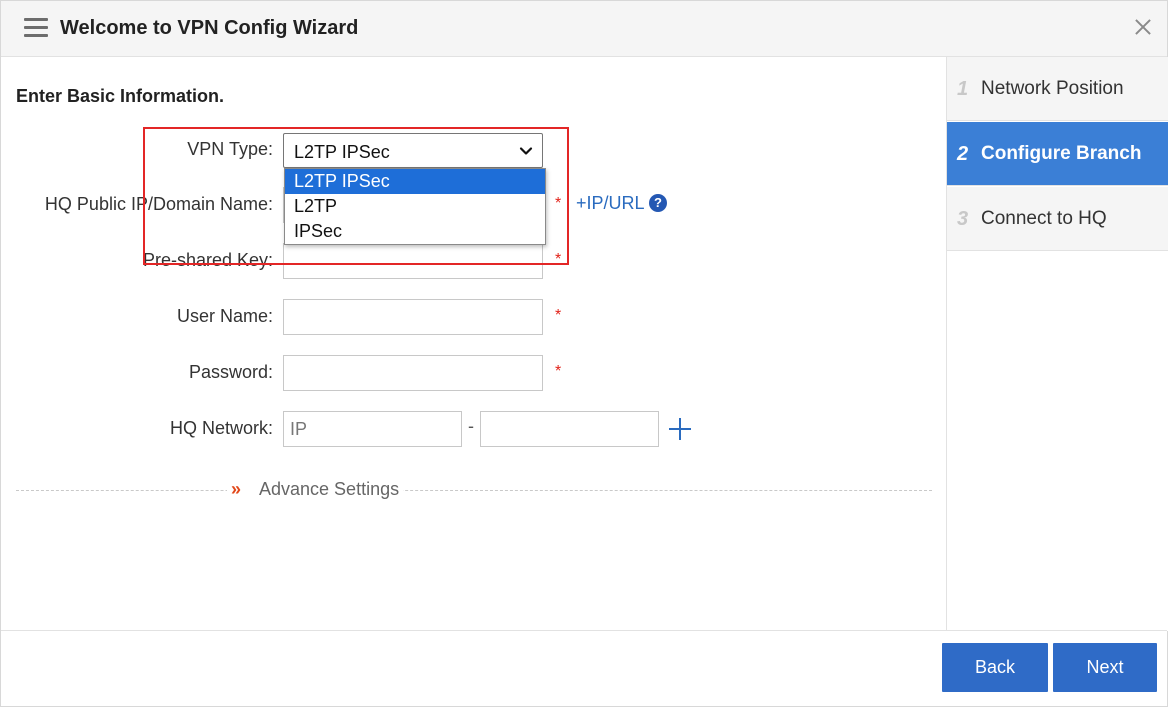 The height and width of the screenshot is (707, 1168). Describe the element at coordinates (558, 371) in the screenshot. I see `password-required-mark: *` at that location.